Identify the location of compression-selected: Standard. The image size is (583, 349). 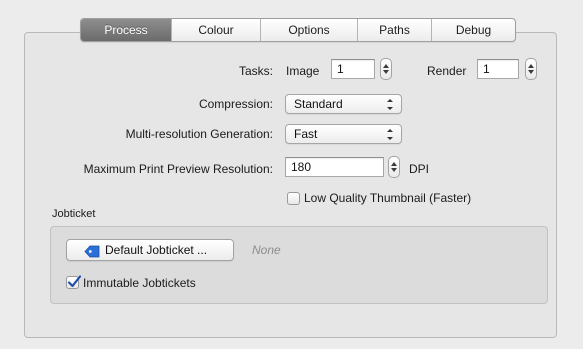
(318, 104).